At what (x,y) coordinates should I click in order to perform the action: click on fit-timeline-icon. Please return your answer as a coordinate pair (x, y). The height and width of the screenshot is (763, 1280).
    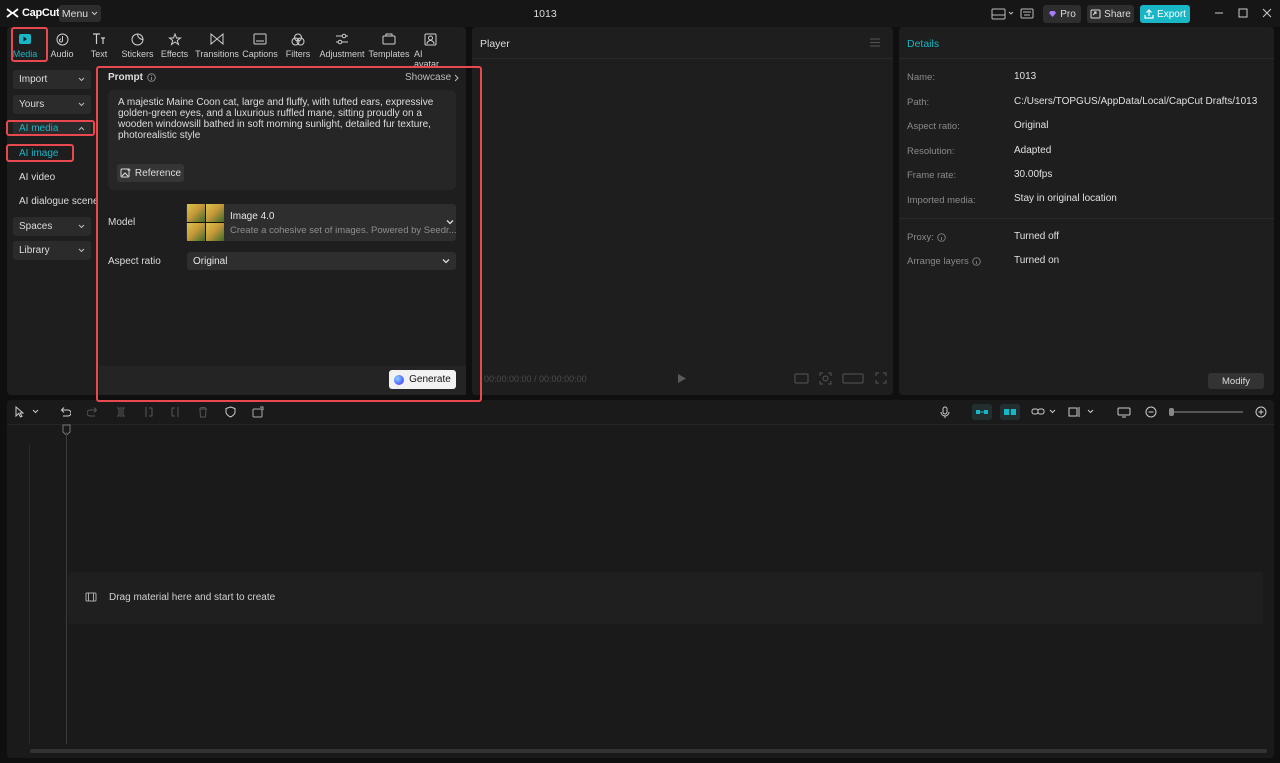
    Looking at the image, I should click on (1124, 412).